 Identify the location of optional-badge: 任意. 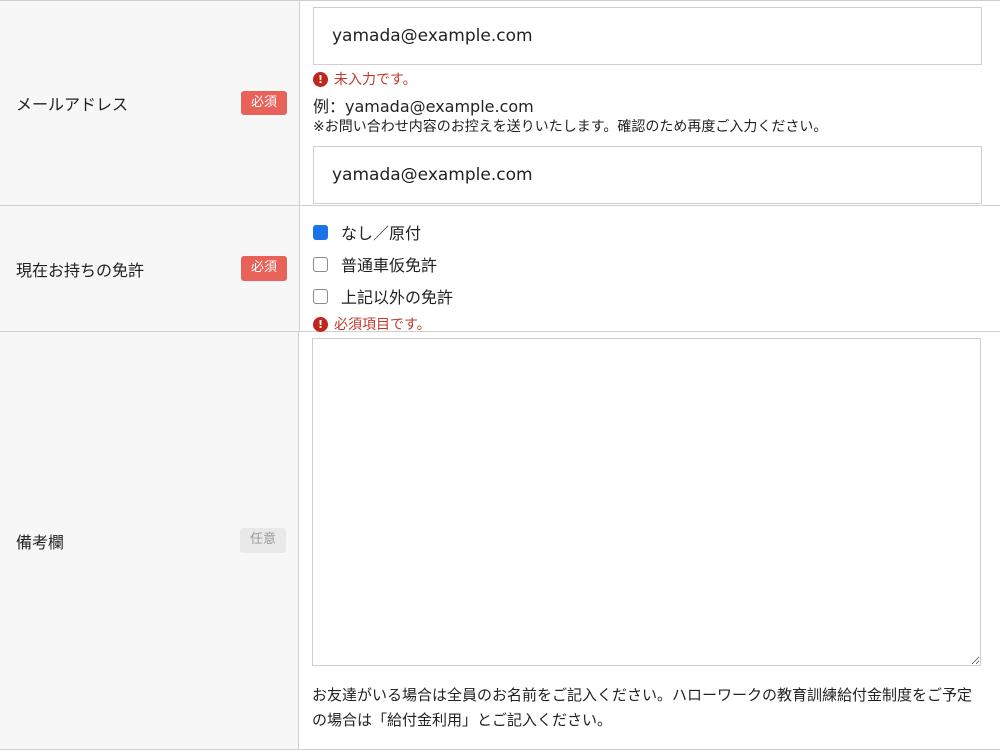
(262, 540).